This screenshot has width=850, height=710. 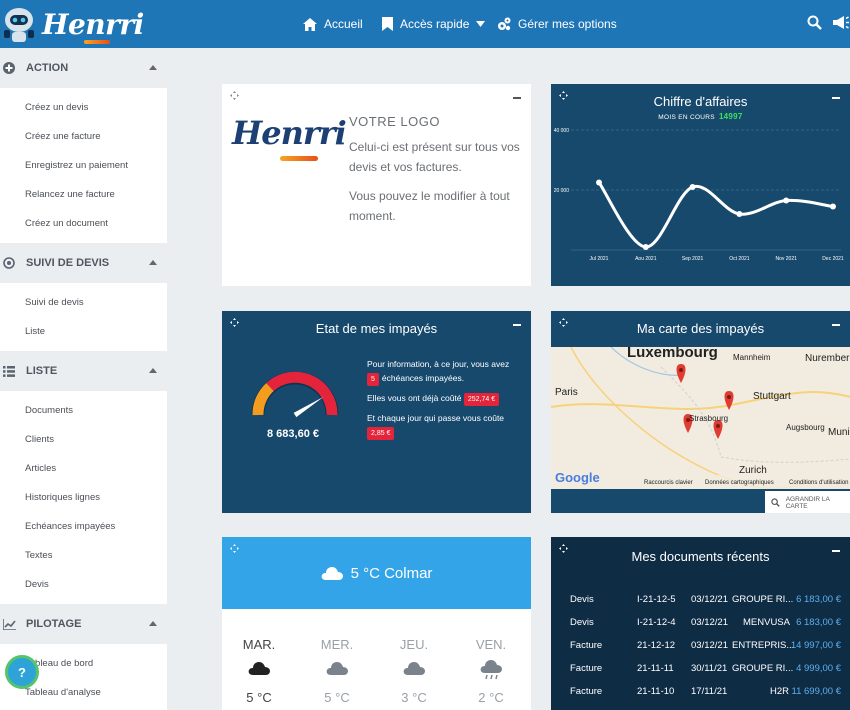 I want to click on sidebar-item-remind-invoice: Relancez une facture, so click(x=83, y=194).